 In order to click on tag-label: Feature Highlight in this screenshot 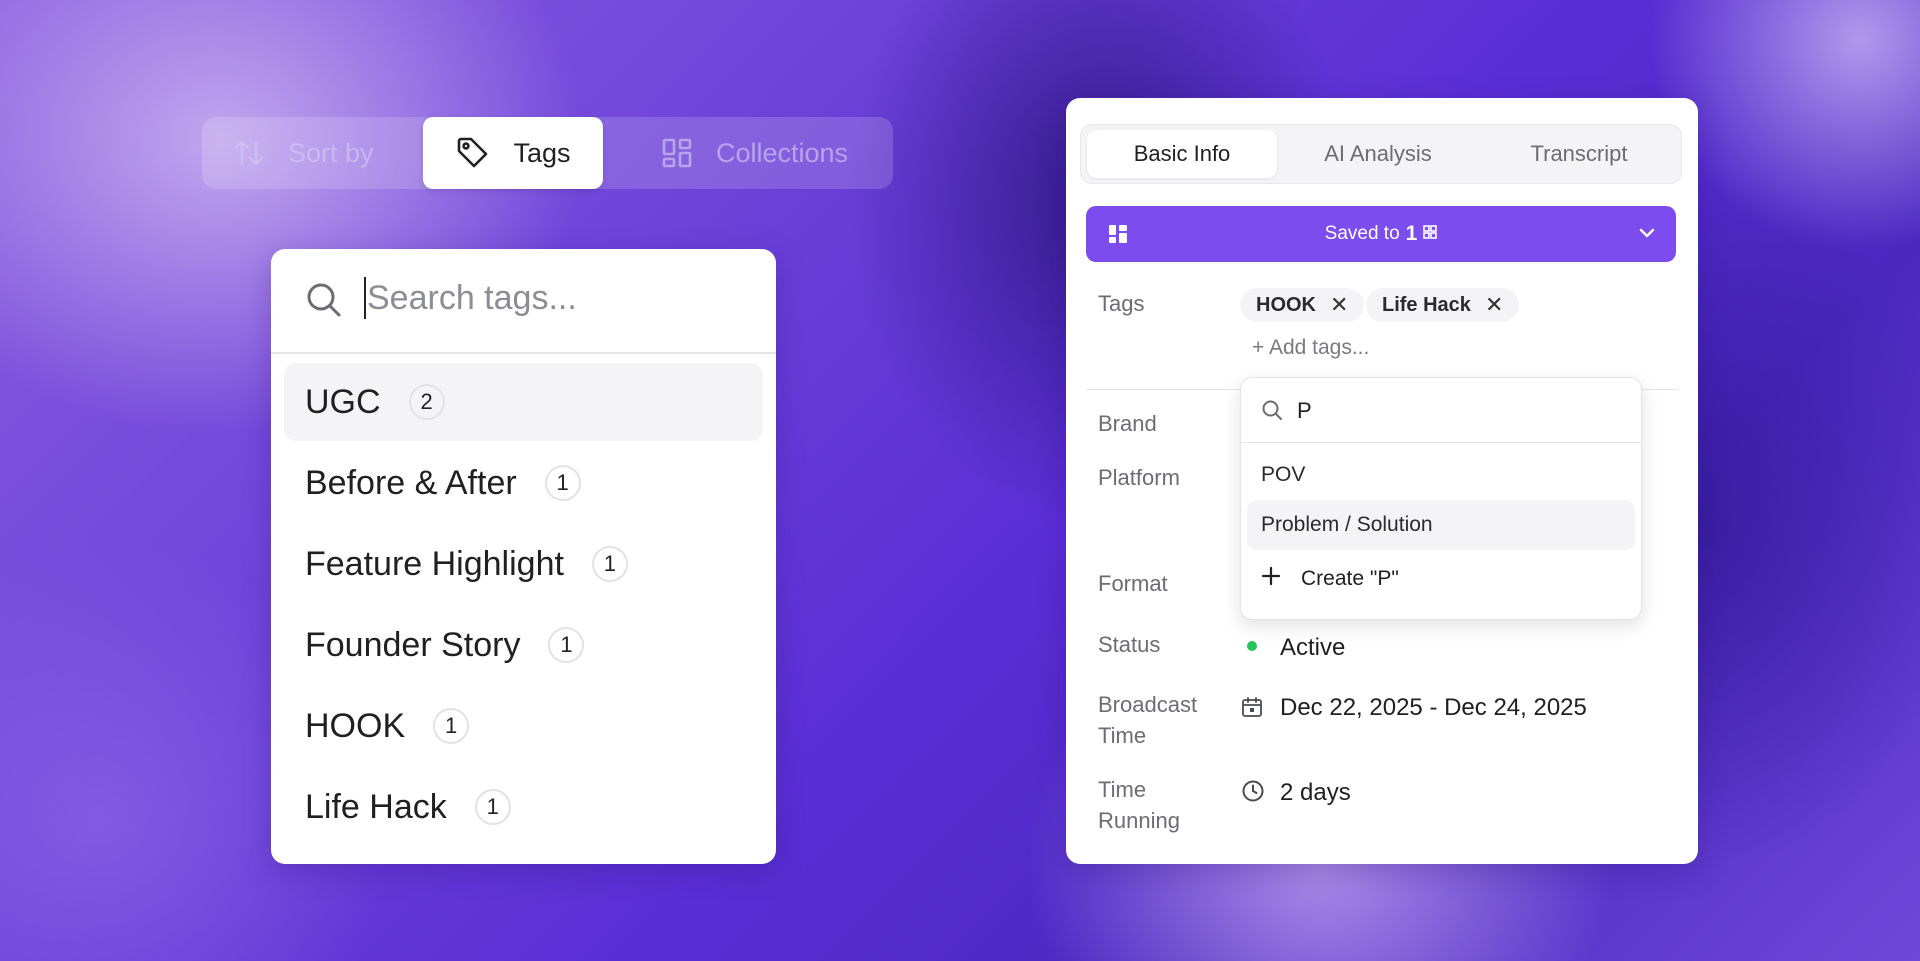, I will do `click(434, 563)`.